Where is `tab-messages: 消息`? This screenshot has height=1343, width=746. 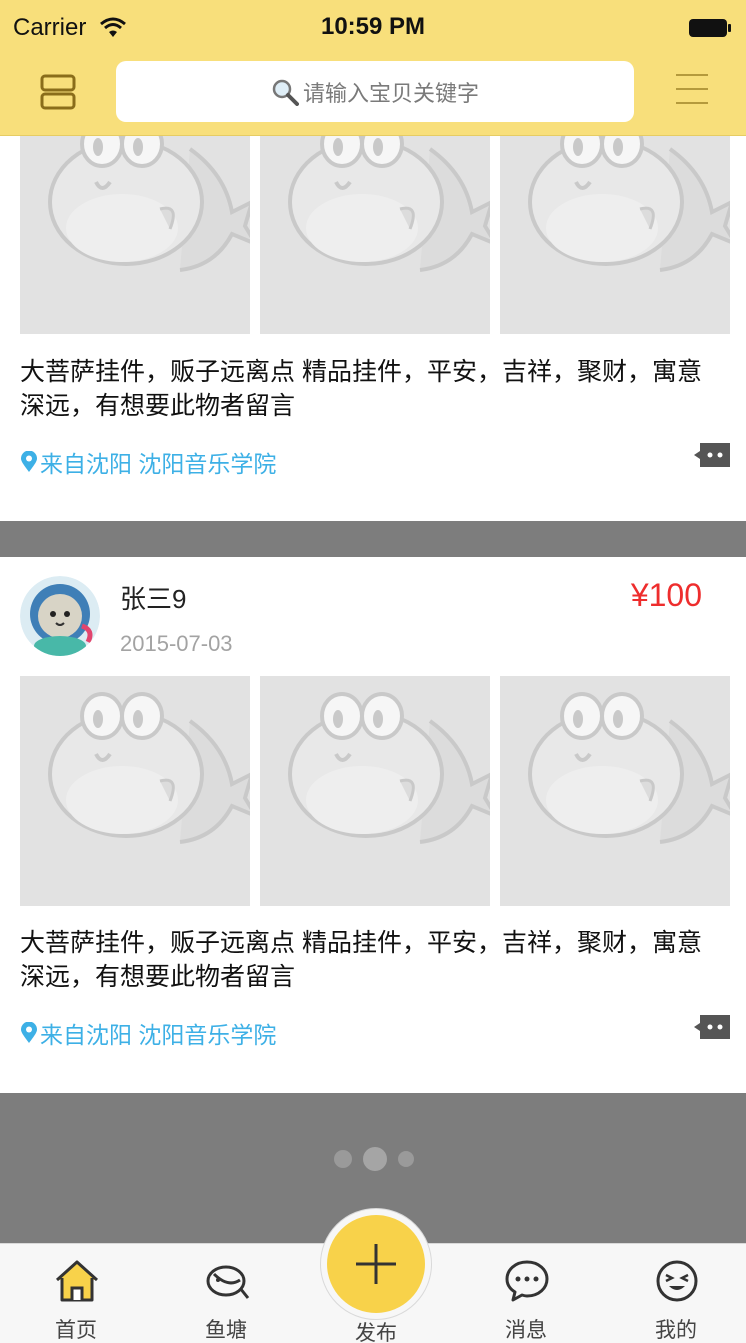
tab-messages: 消息 is located at coordinates (526, 1293).